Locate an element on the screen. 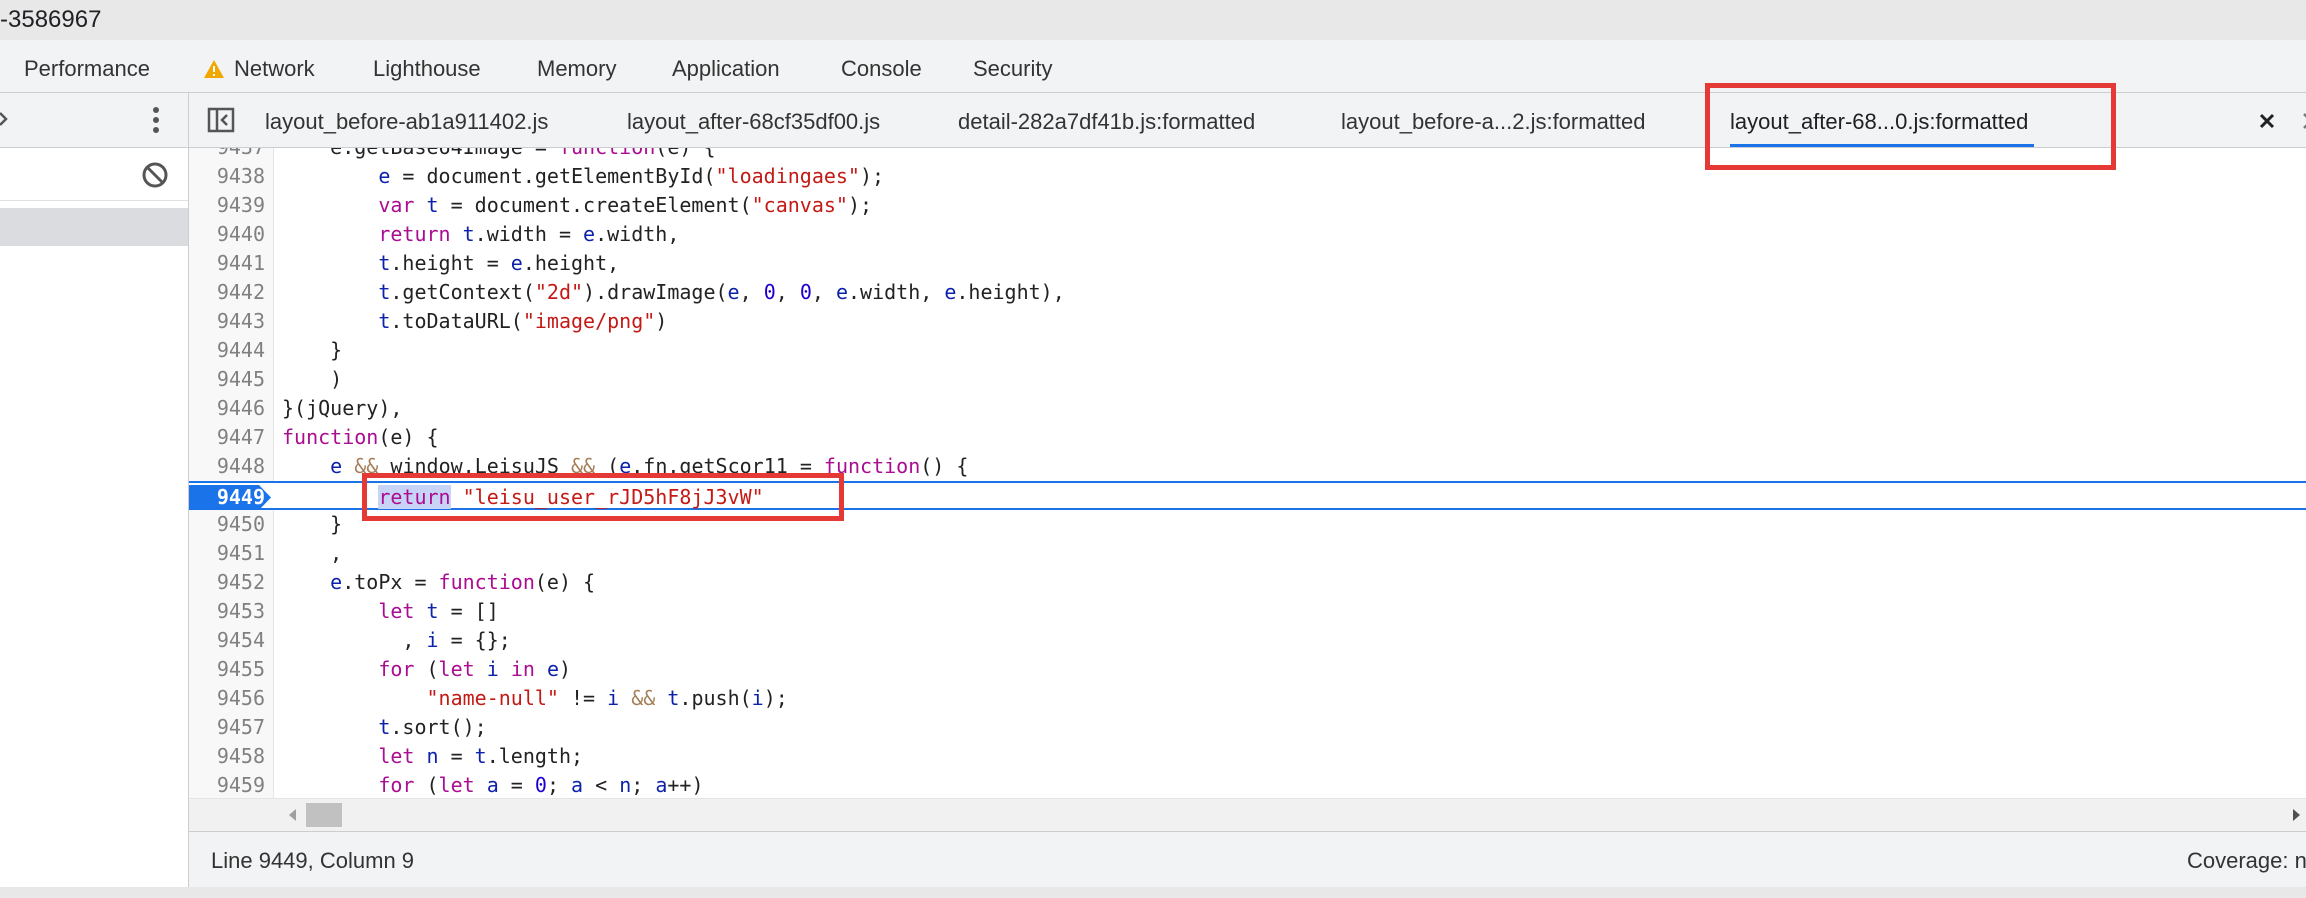 The image size is (2306, 898). status-bar: Line 9449, Column 9 Coverage: n/a is located at coordinates (1247, 859).